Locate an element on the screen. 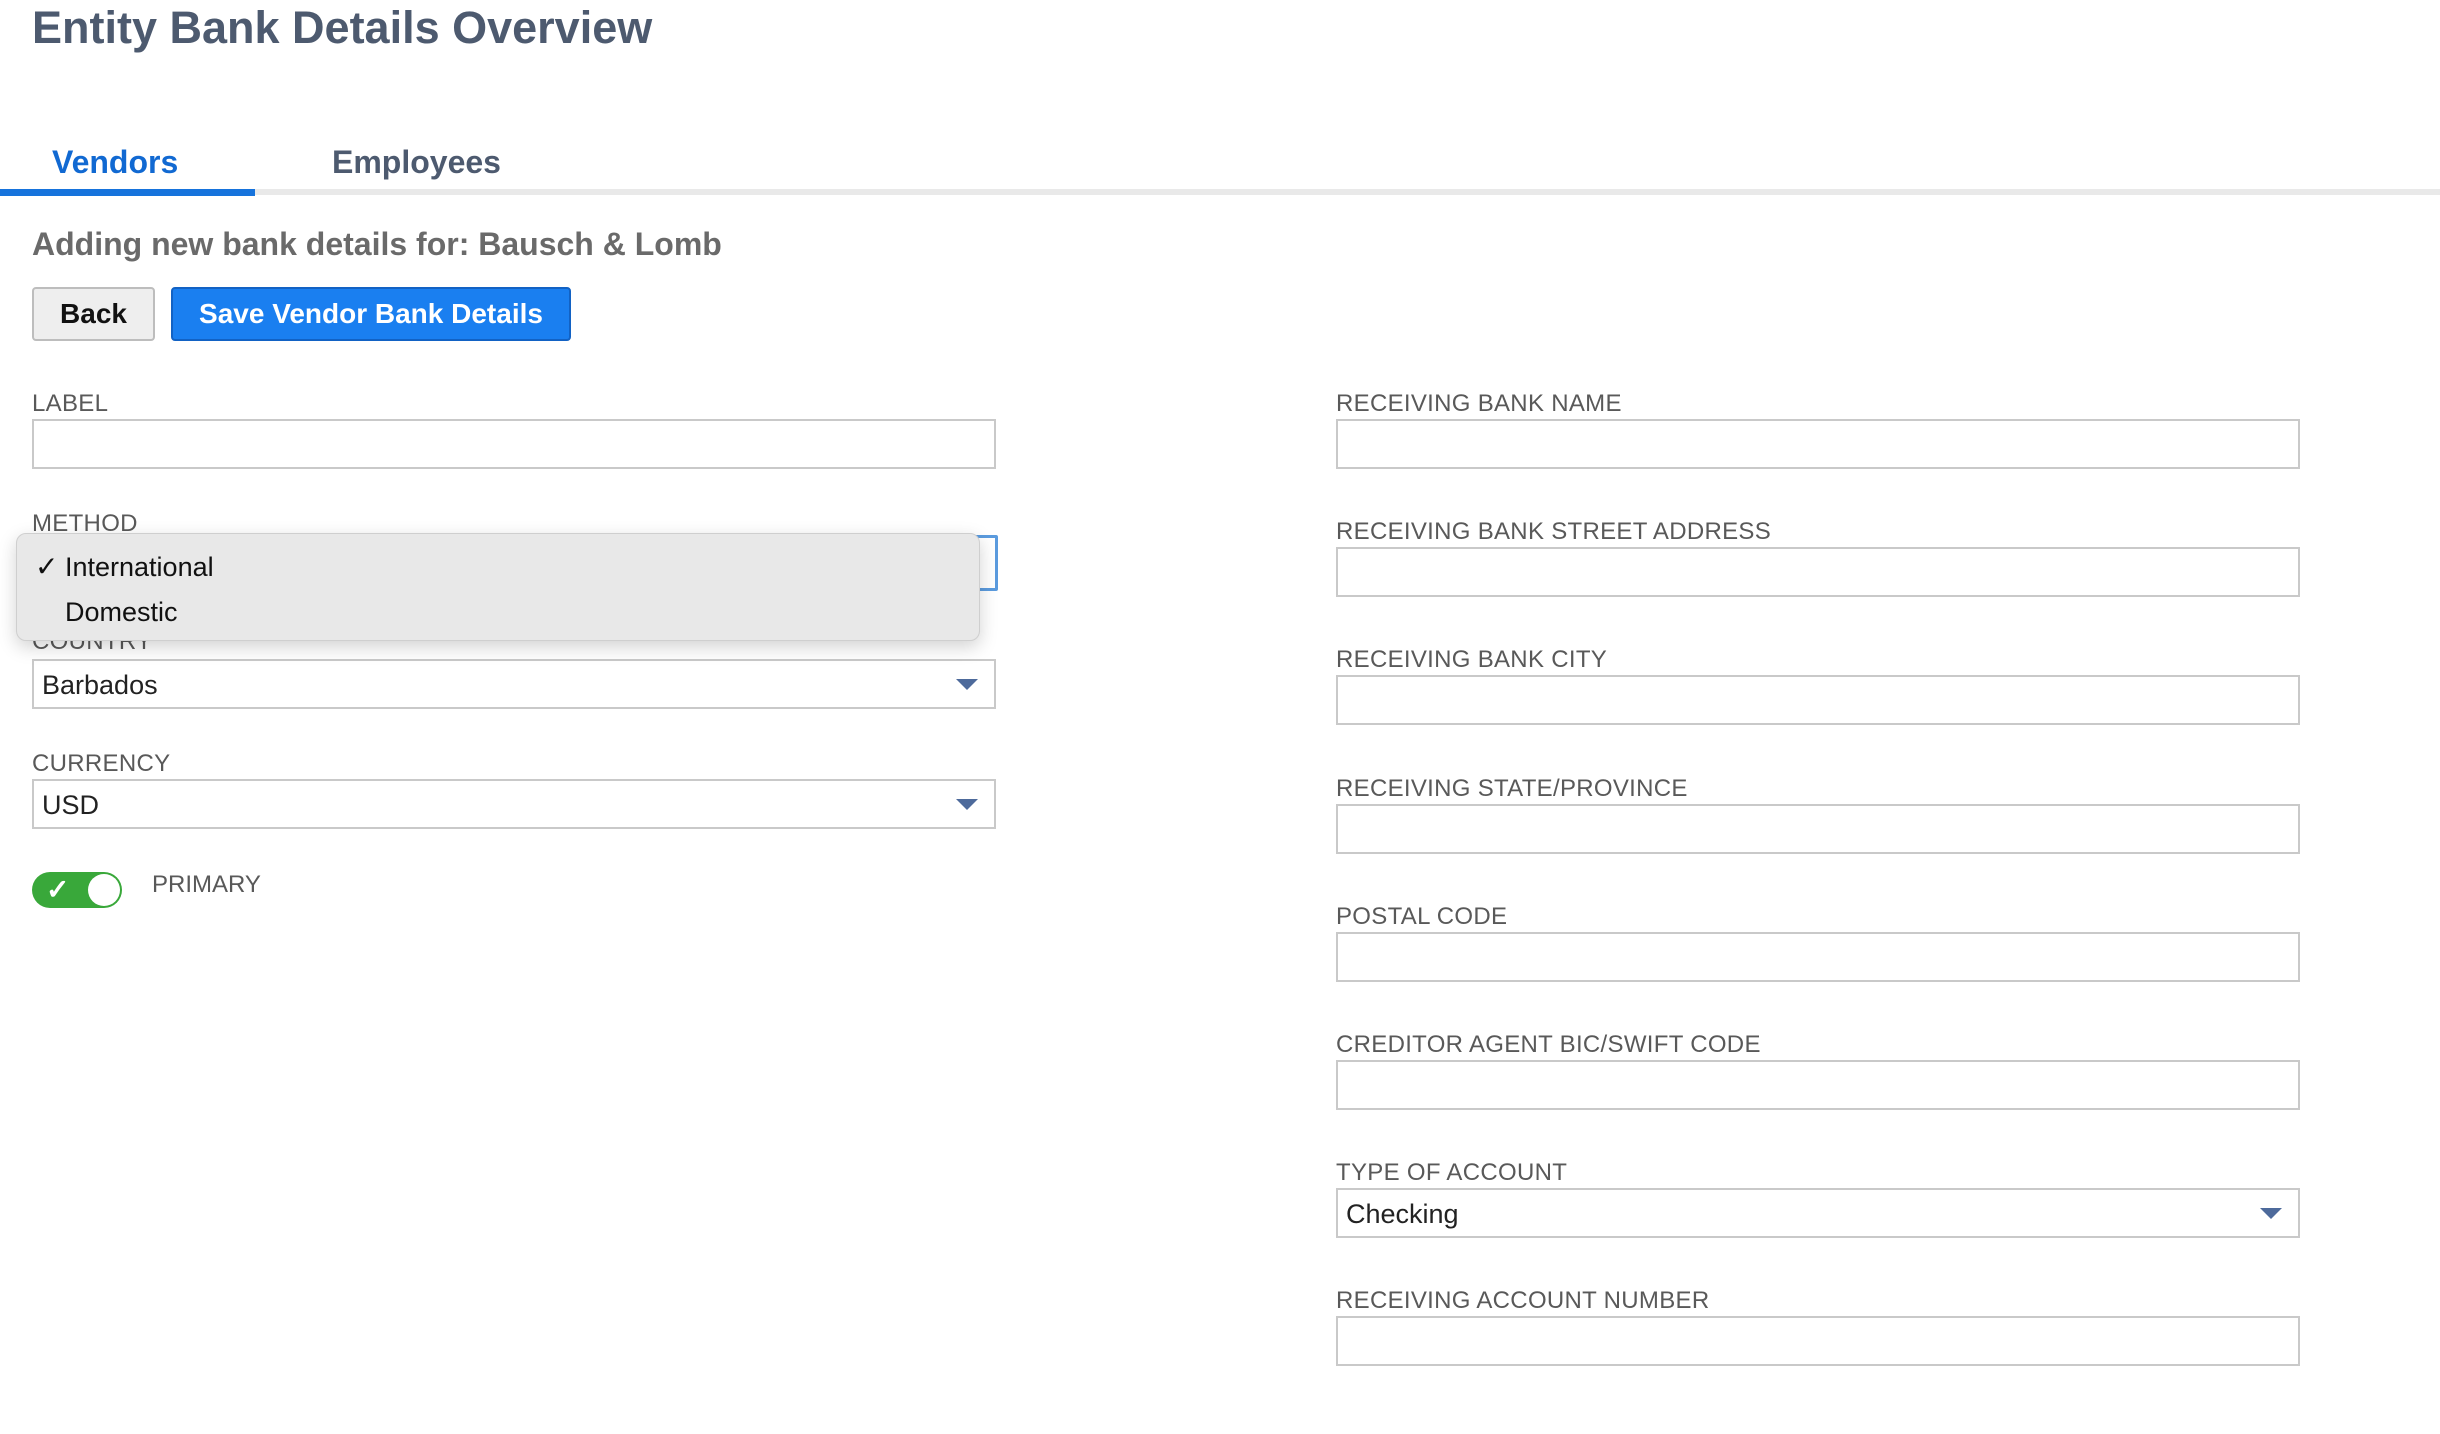 The height and width of the screenshot is (1434, 2440). primary-toggle-label: PRIMARY is located at coordinates (206, 884).